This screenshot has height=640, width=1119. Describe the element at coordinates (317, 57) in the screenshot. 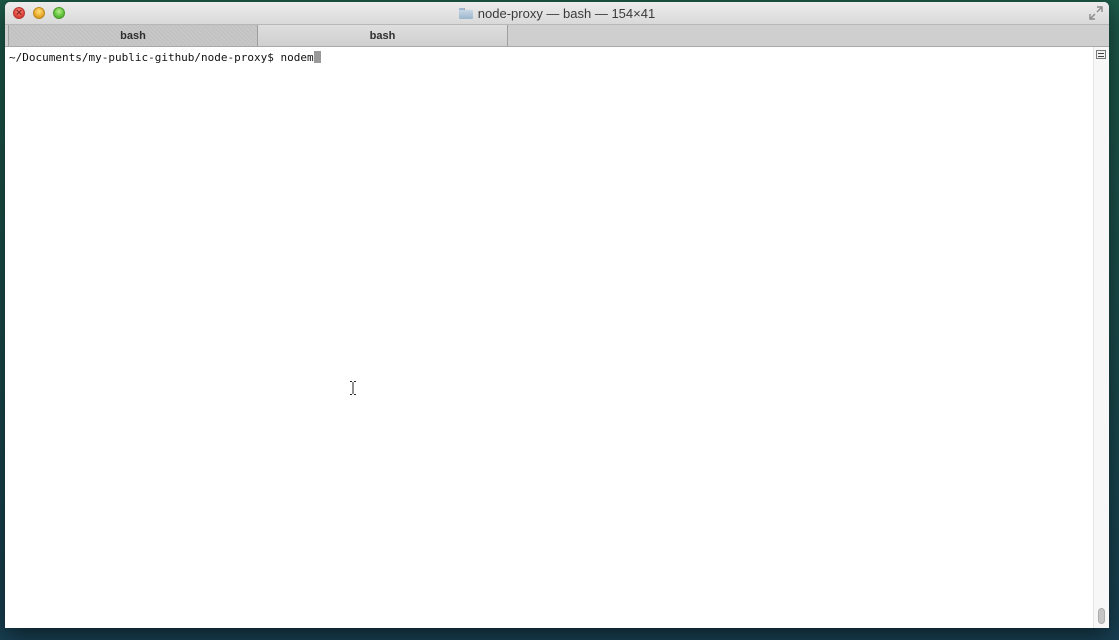

I see `text-cursor` at that location.